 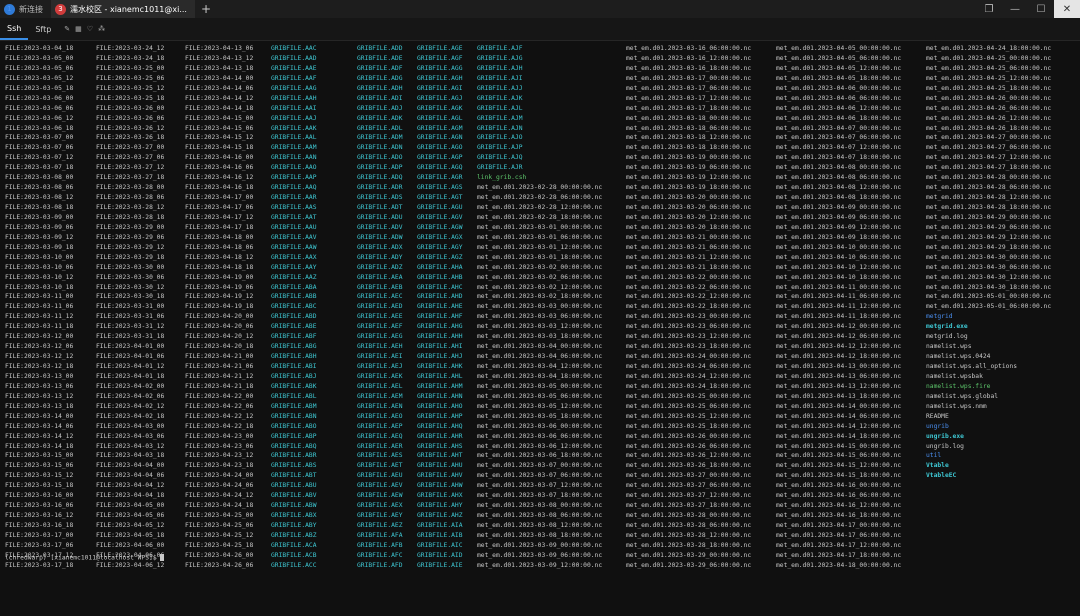 What do you see at coordinates (839, 227) in the screenshot?
I see `file-entry: met_em.d01.2023-04-09_12:00:00.nc` at bounding box center [839, 227].